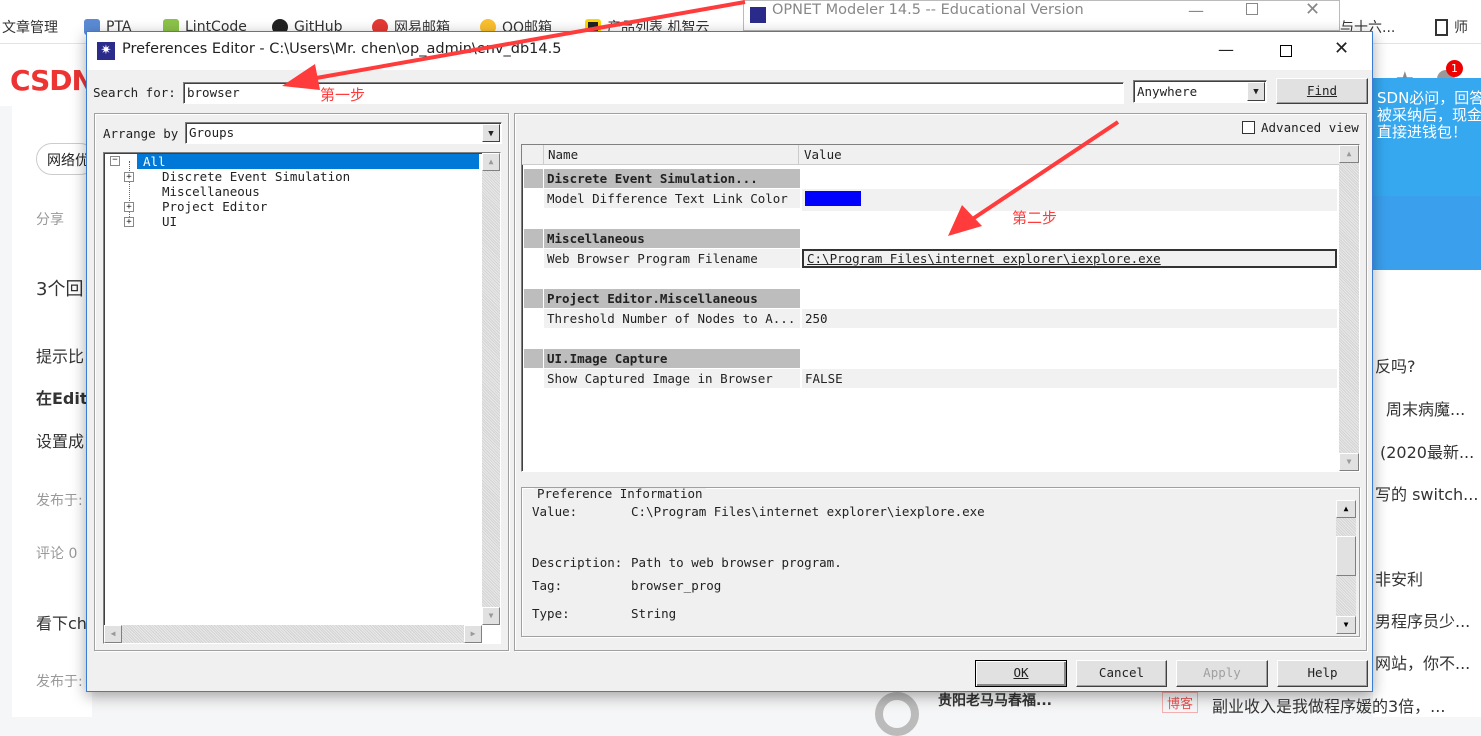 The width and height of the screenshot is (1481, 736). What do you see at coordinates (343, 95) in the screenshot?
I see `step1-label: 第一步` at bounding box center [343, 95].